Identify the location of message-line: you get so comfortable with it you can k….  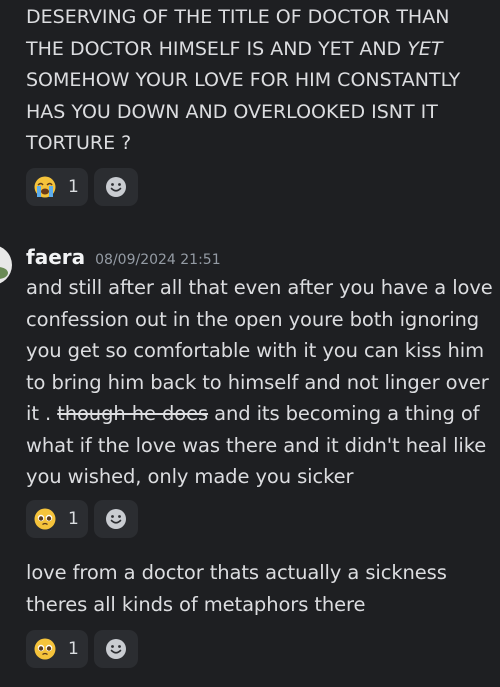
(255, 350).